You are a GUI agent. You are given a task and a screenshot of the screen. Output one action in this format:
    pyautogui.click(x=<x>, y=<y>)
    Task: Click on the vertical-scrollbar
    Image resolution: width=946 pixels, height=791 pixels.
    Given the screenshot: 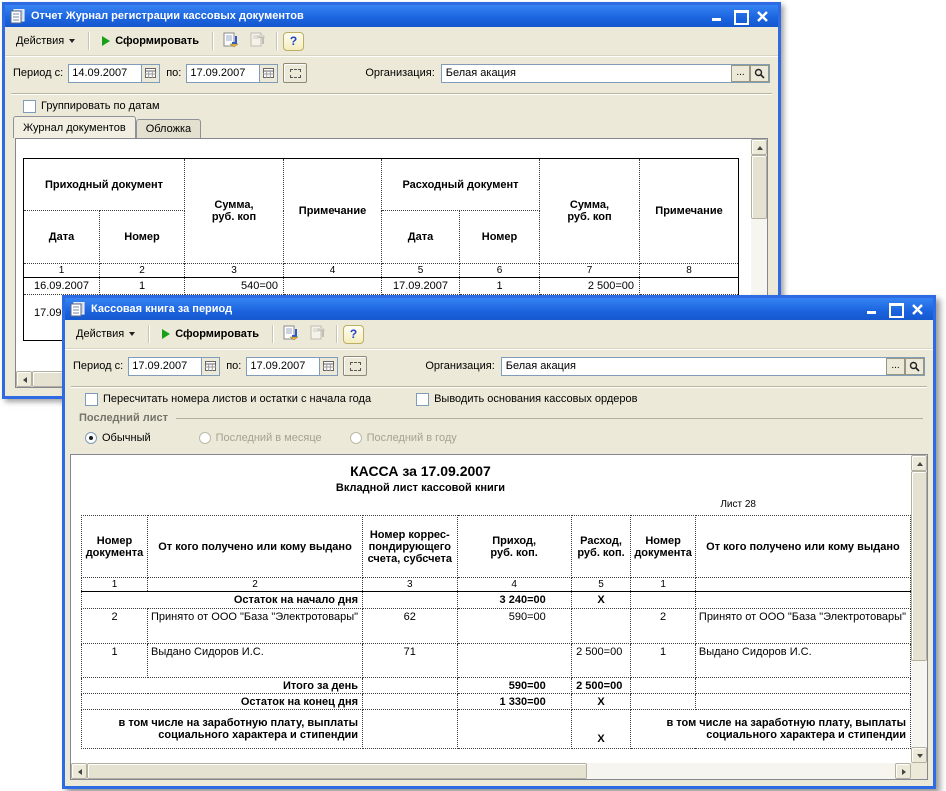 What is the action you would take?
    pyautogui.click(x=919, y=609)
    